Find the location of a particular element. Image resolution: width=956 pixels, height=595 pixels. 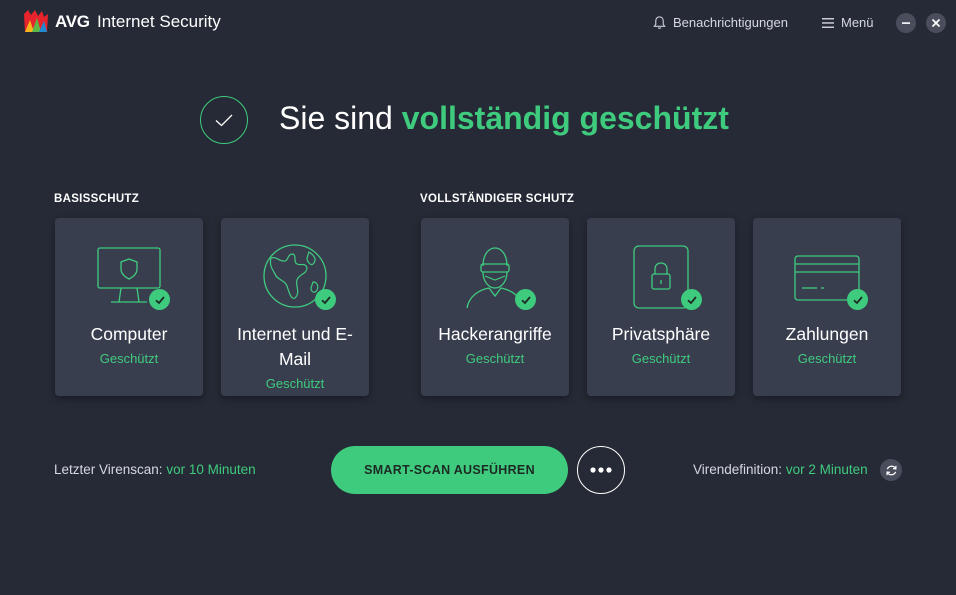

card-title: Hackerangriffe is located at coordinates (495, 334).